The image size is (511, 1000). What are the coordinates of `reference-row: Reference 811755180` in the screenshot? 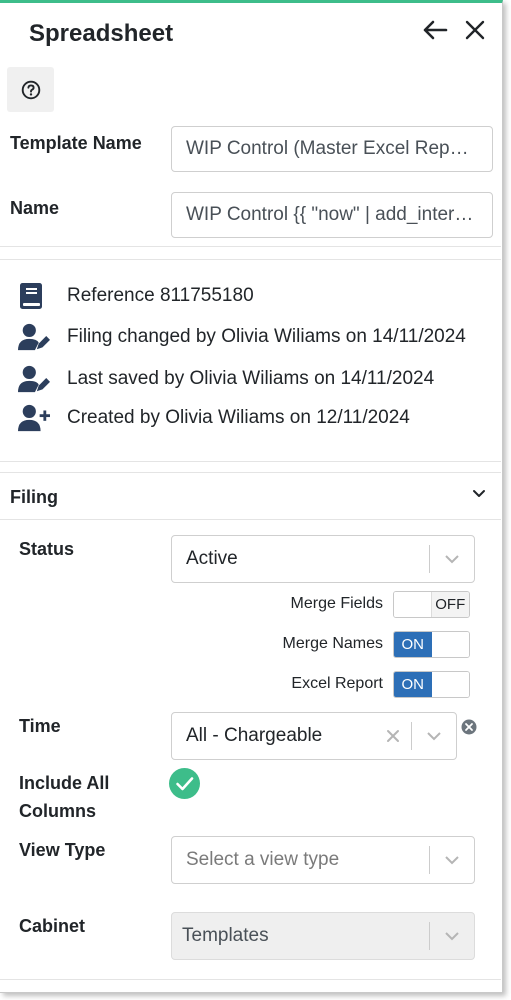 It's located at (136, 296).